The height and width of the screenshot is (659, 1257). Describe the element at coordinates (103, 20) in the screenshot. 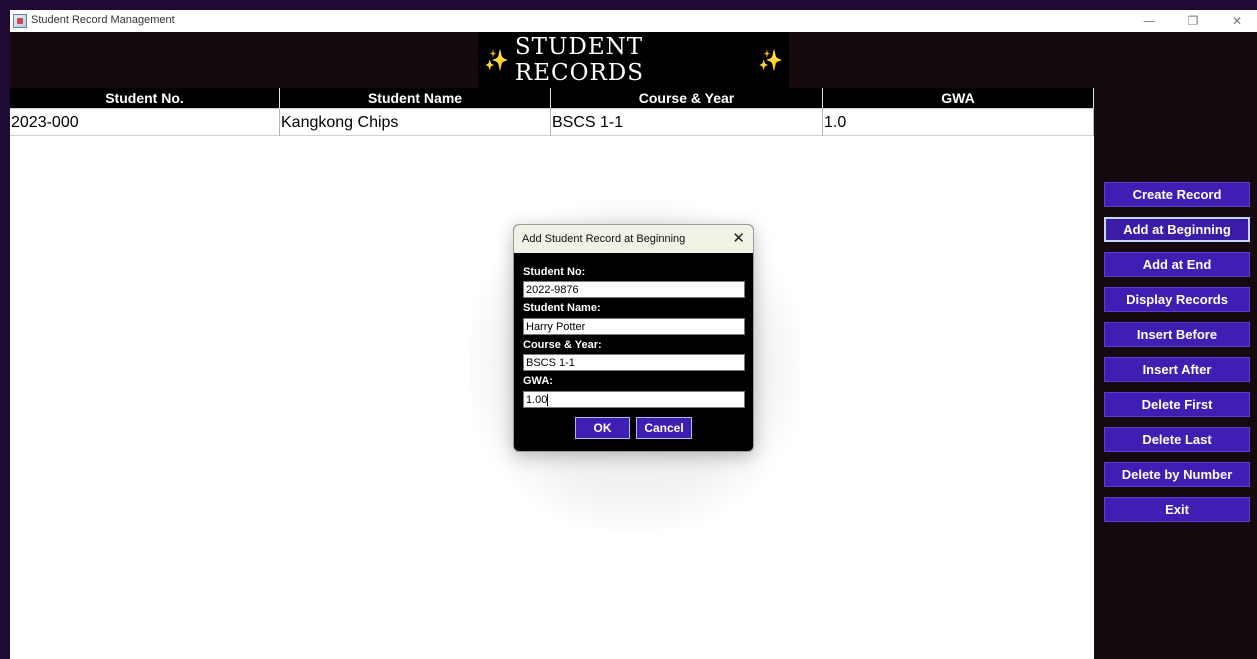

I see `window-title: Student Record Management` at that location.